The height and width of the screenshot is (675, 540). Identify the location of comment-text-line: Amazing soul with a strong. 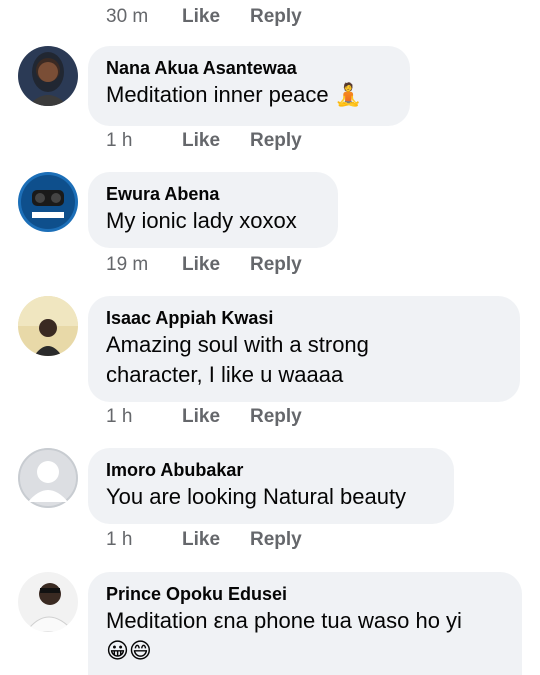
(237, 344).